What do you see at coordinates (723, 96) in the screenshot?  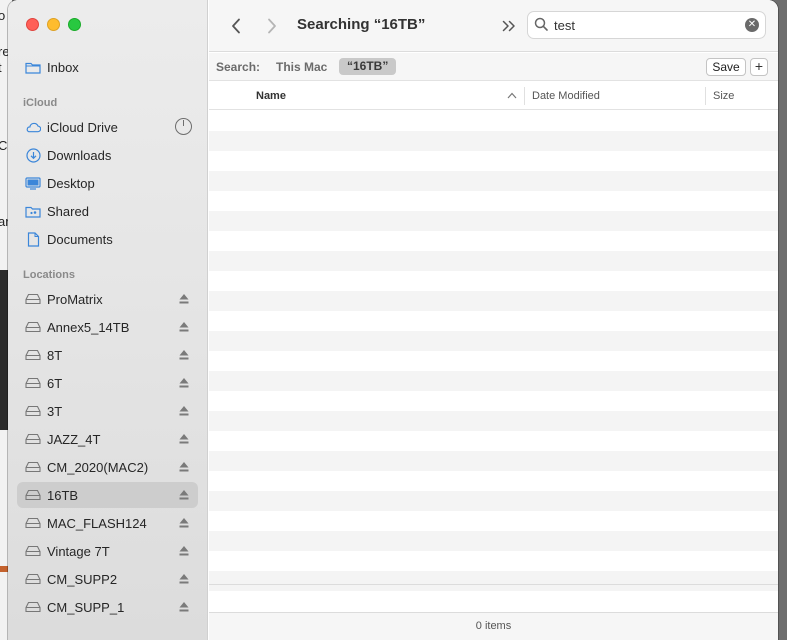 I see `column-size: Size` at bounding box center [723, 96].